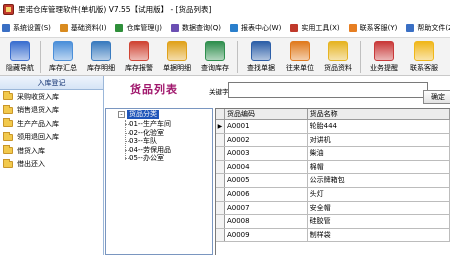 This screenshot has width=450, height=255. I want to click on toolbar-button-4: 库存报警, so click(139, 57).